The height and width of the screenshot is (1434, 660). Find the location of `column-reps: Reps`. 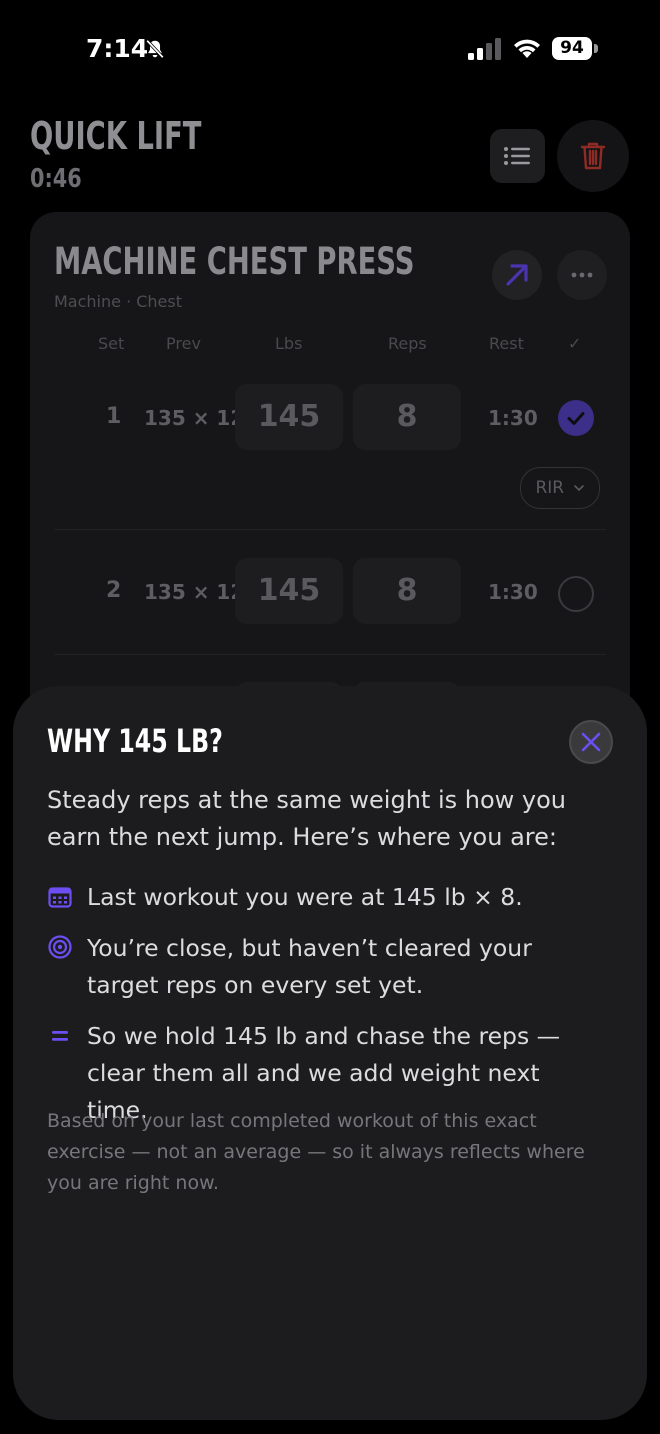

column-reps: Reps is located at coordinates (407, 343).